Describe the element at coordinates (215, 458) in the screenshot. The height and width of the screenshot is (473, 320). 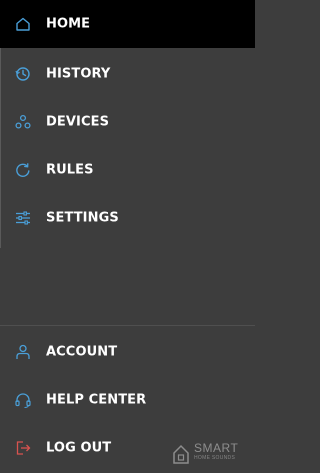
I see `watermark-line2: HOME SOUNDS` at that location.